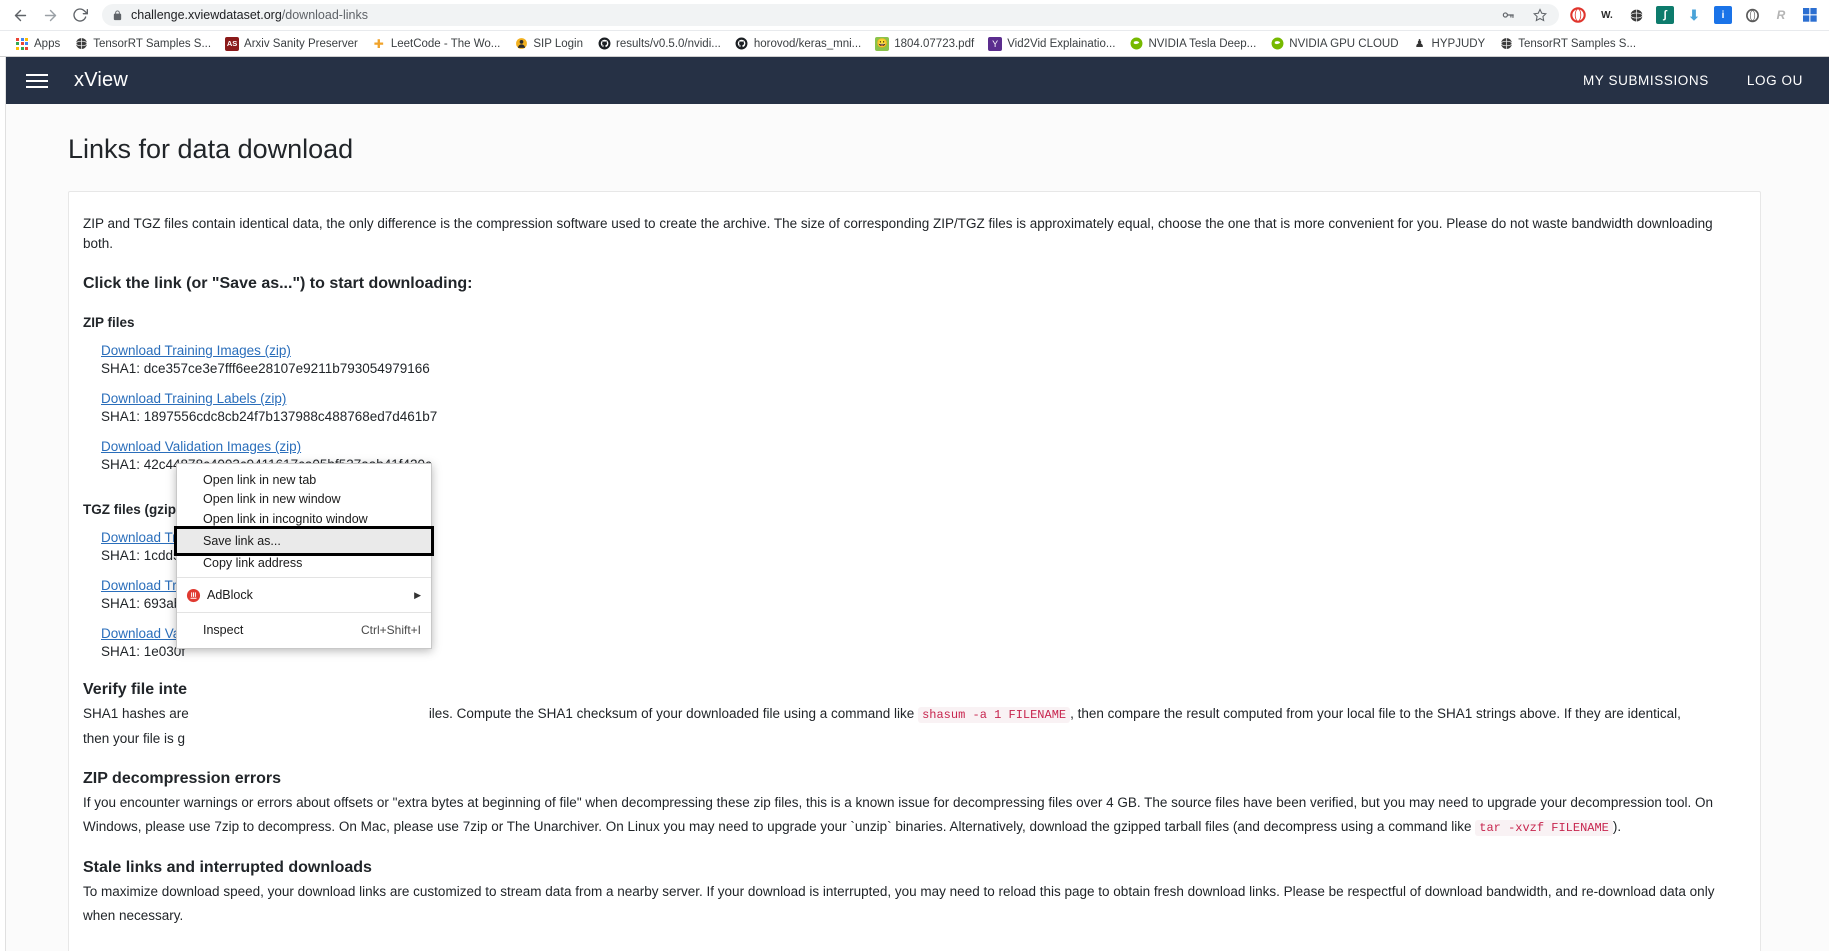  Describe the element at coordinates (143, 633) in the screenshot. I see `download-link-validation-images-tgz: Download Vali` at that location.